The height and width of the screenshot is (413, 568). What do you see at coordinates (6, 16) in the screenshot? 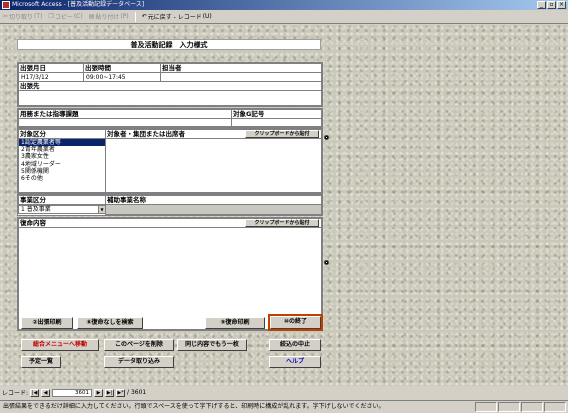
I see `scissors-icon: ✂` at bounding box center [6, 16].